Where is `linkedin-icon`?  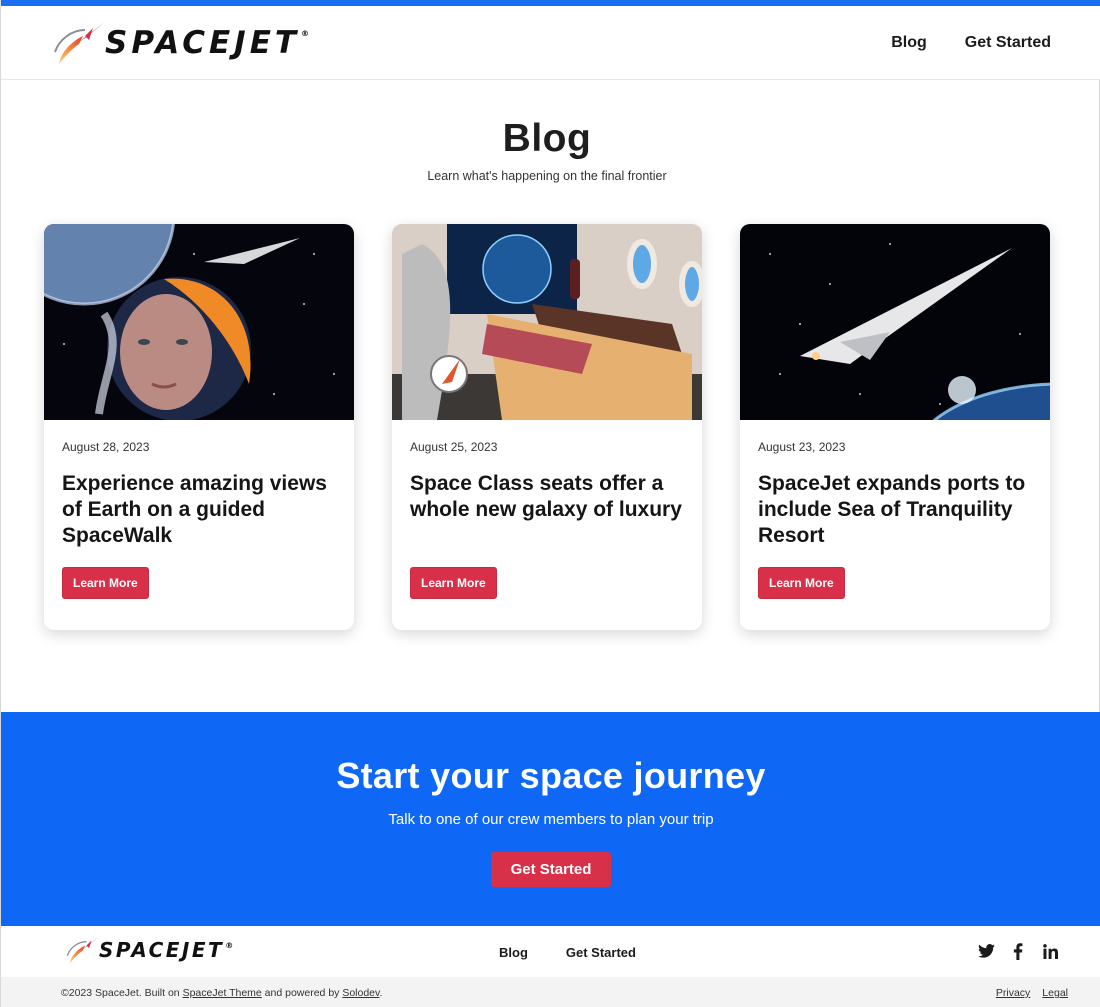 linkedin-icon is located at coordinates (1050, 951).